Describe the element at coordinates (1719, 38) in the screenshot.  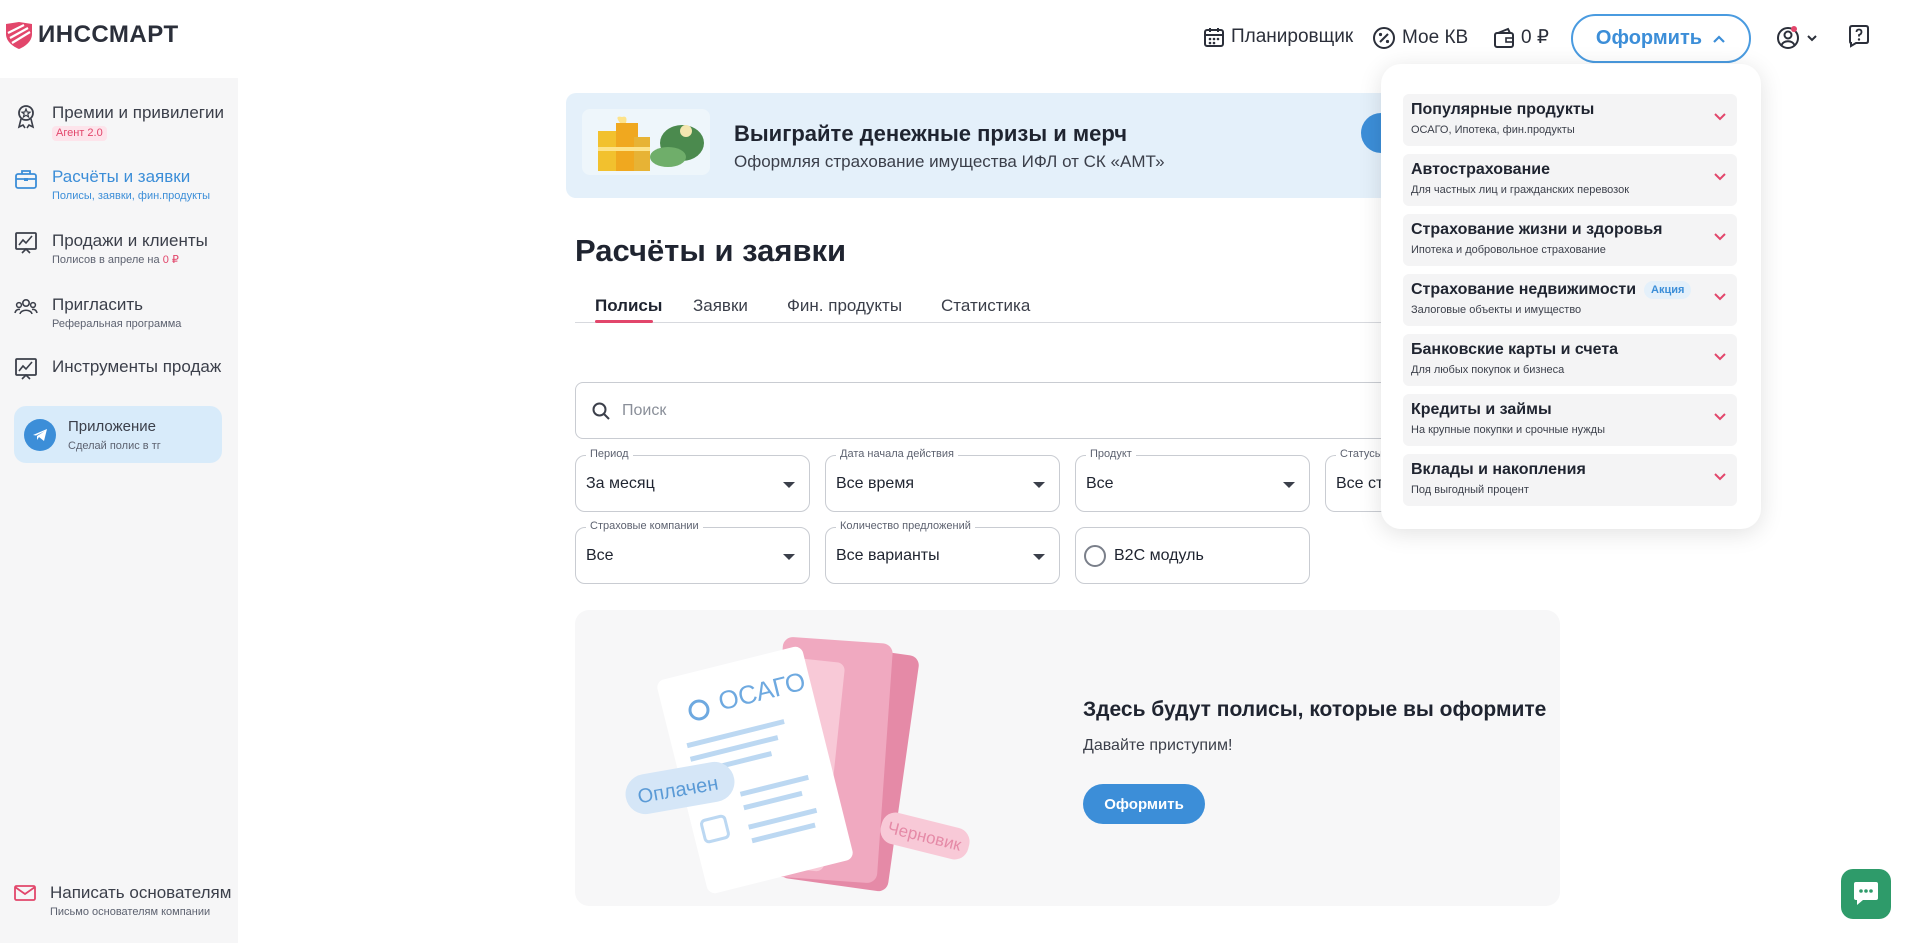
I see `chevron-up-icon` at that location.